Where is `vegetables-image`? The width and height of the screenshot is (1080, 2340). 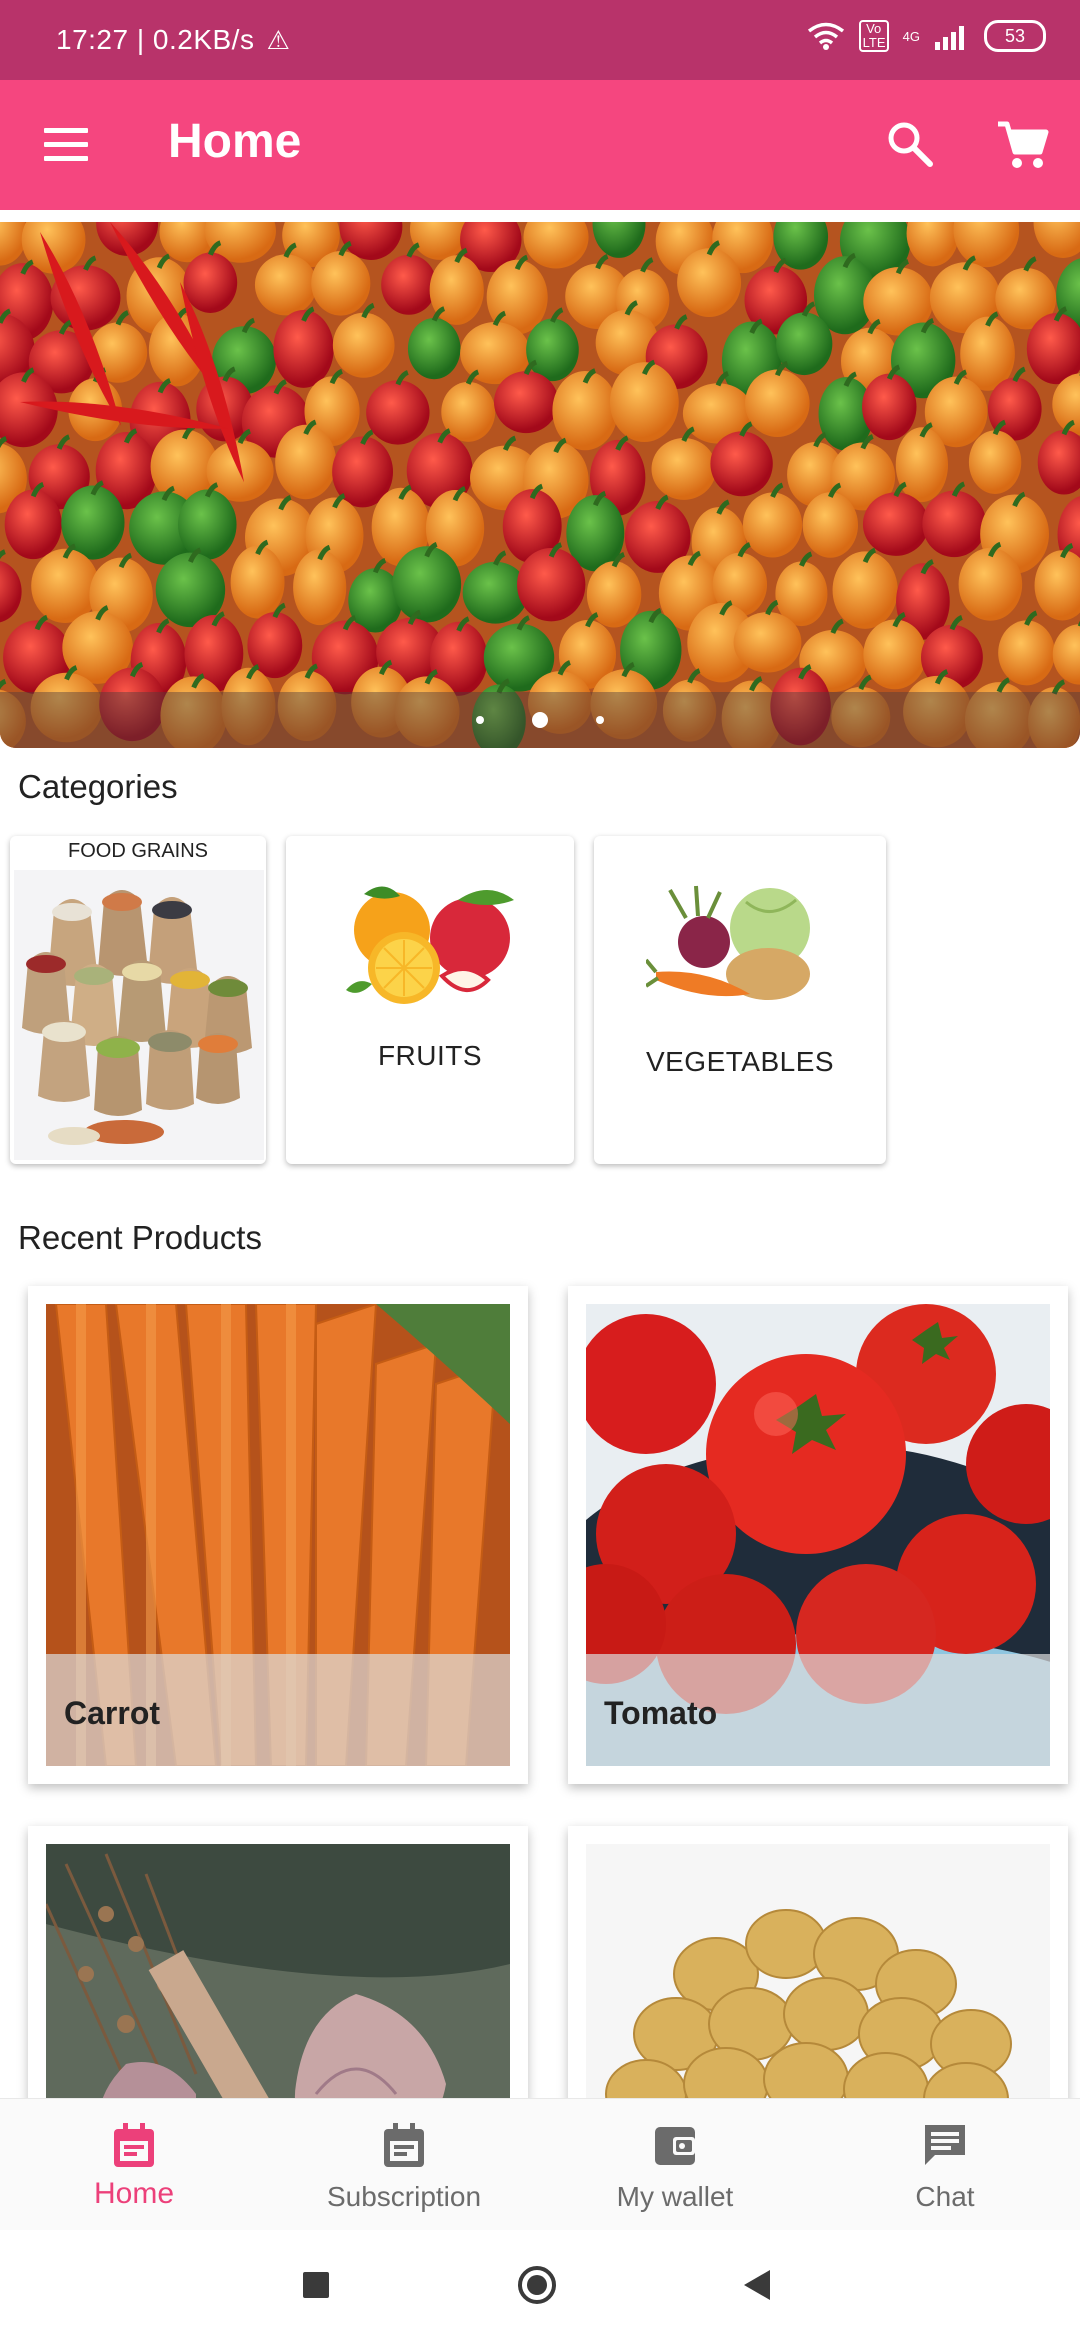 vegetables-image is located at coordinates (728, 942).